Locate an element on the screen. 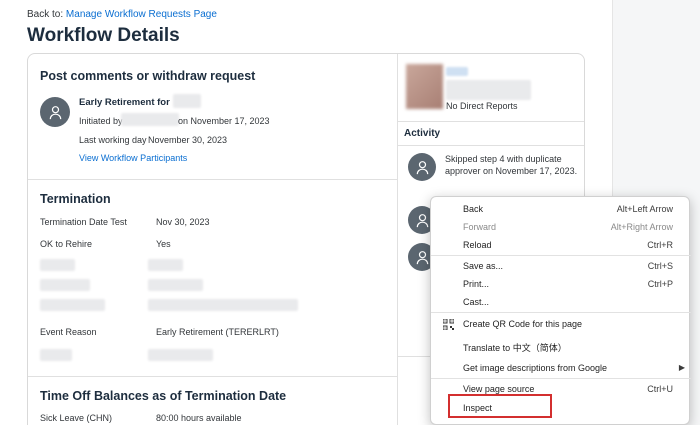 This screenshot has height=425, width=700. initiated-by-label: Initiated by is located at coordinates (101, 121).